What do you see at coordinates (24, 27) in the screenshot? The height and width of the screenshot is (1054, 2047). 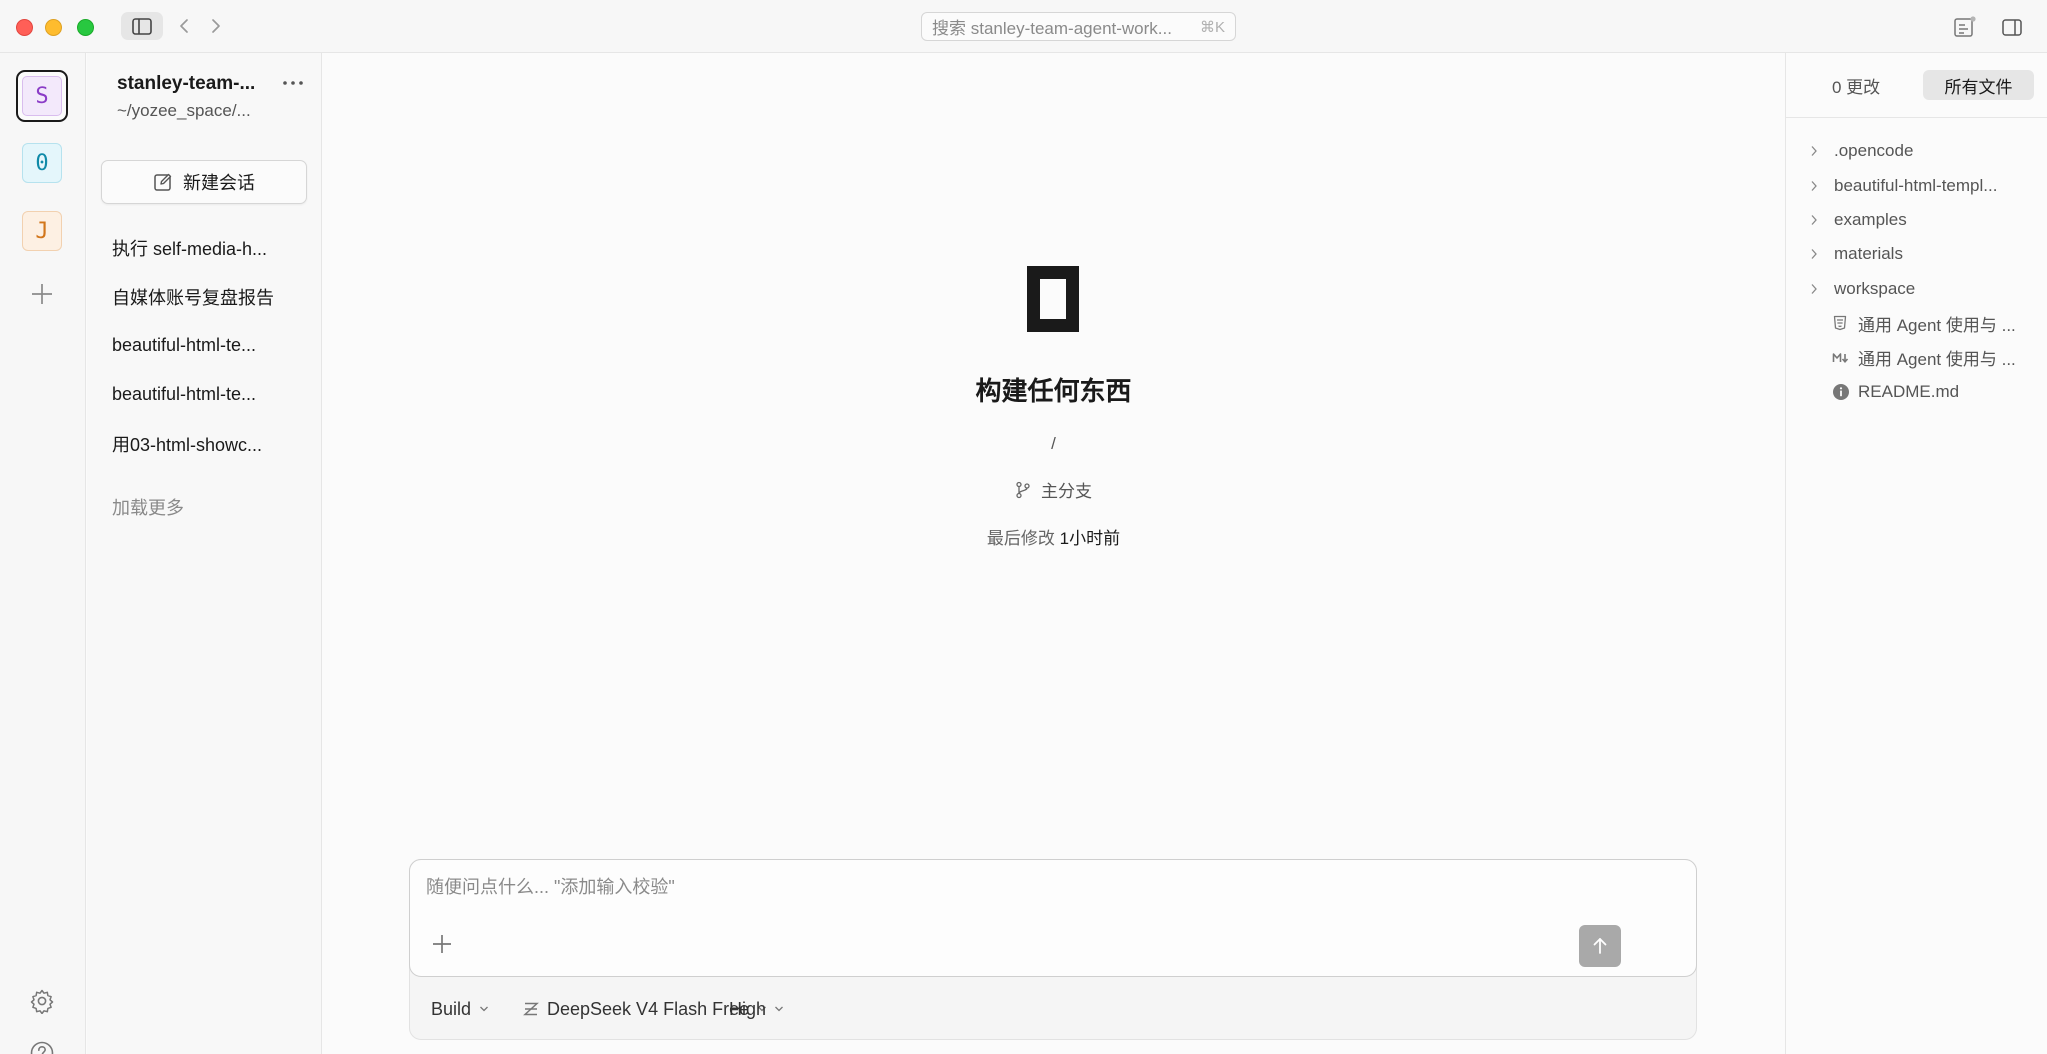 I see `close-window-button` at bounding box center [24, 27].